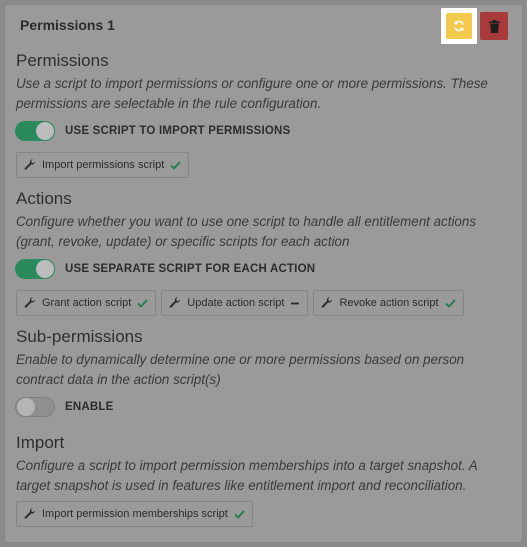 Image resolution: width=527 pixels, height=547 pixels. I want to click on grant-action-script-label: Grant action script, so click(87, 303).